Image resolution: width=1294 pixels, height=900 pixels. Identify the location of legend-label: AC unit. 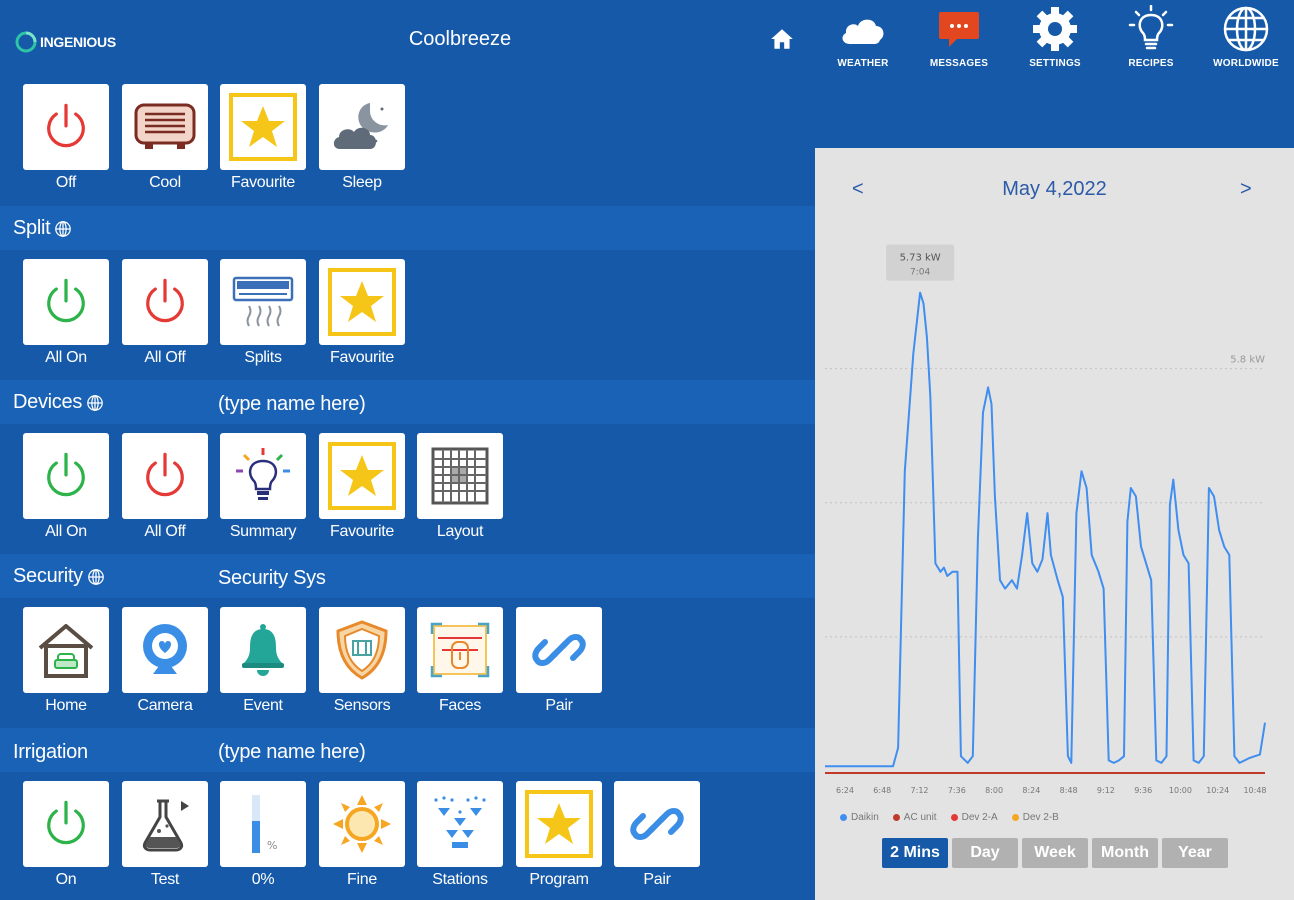
(920, 817).